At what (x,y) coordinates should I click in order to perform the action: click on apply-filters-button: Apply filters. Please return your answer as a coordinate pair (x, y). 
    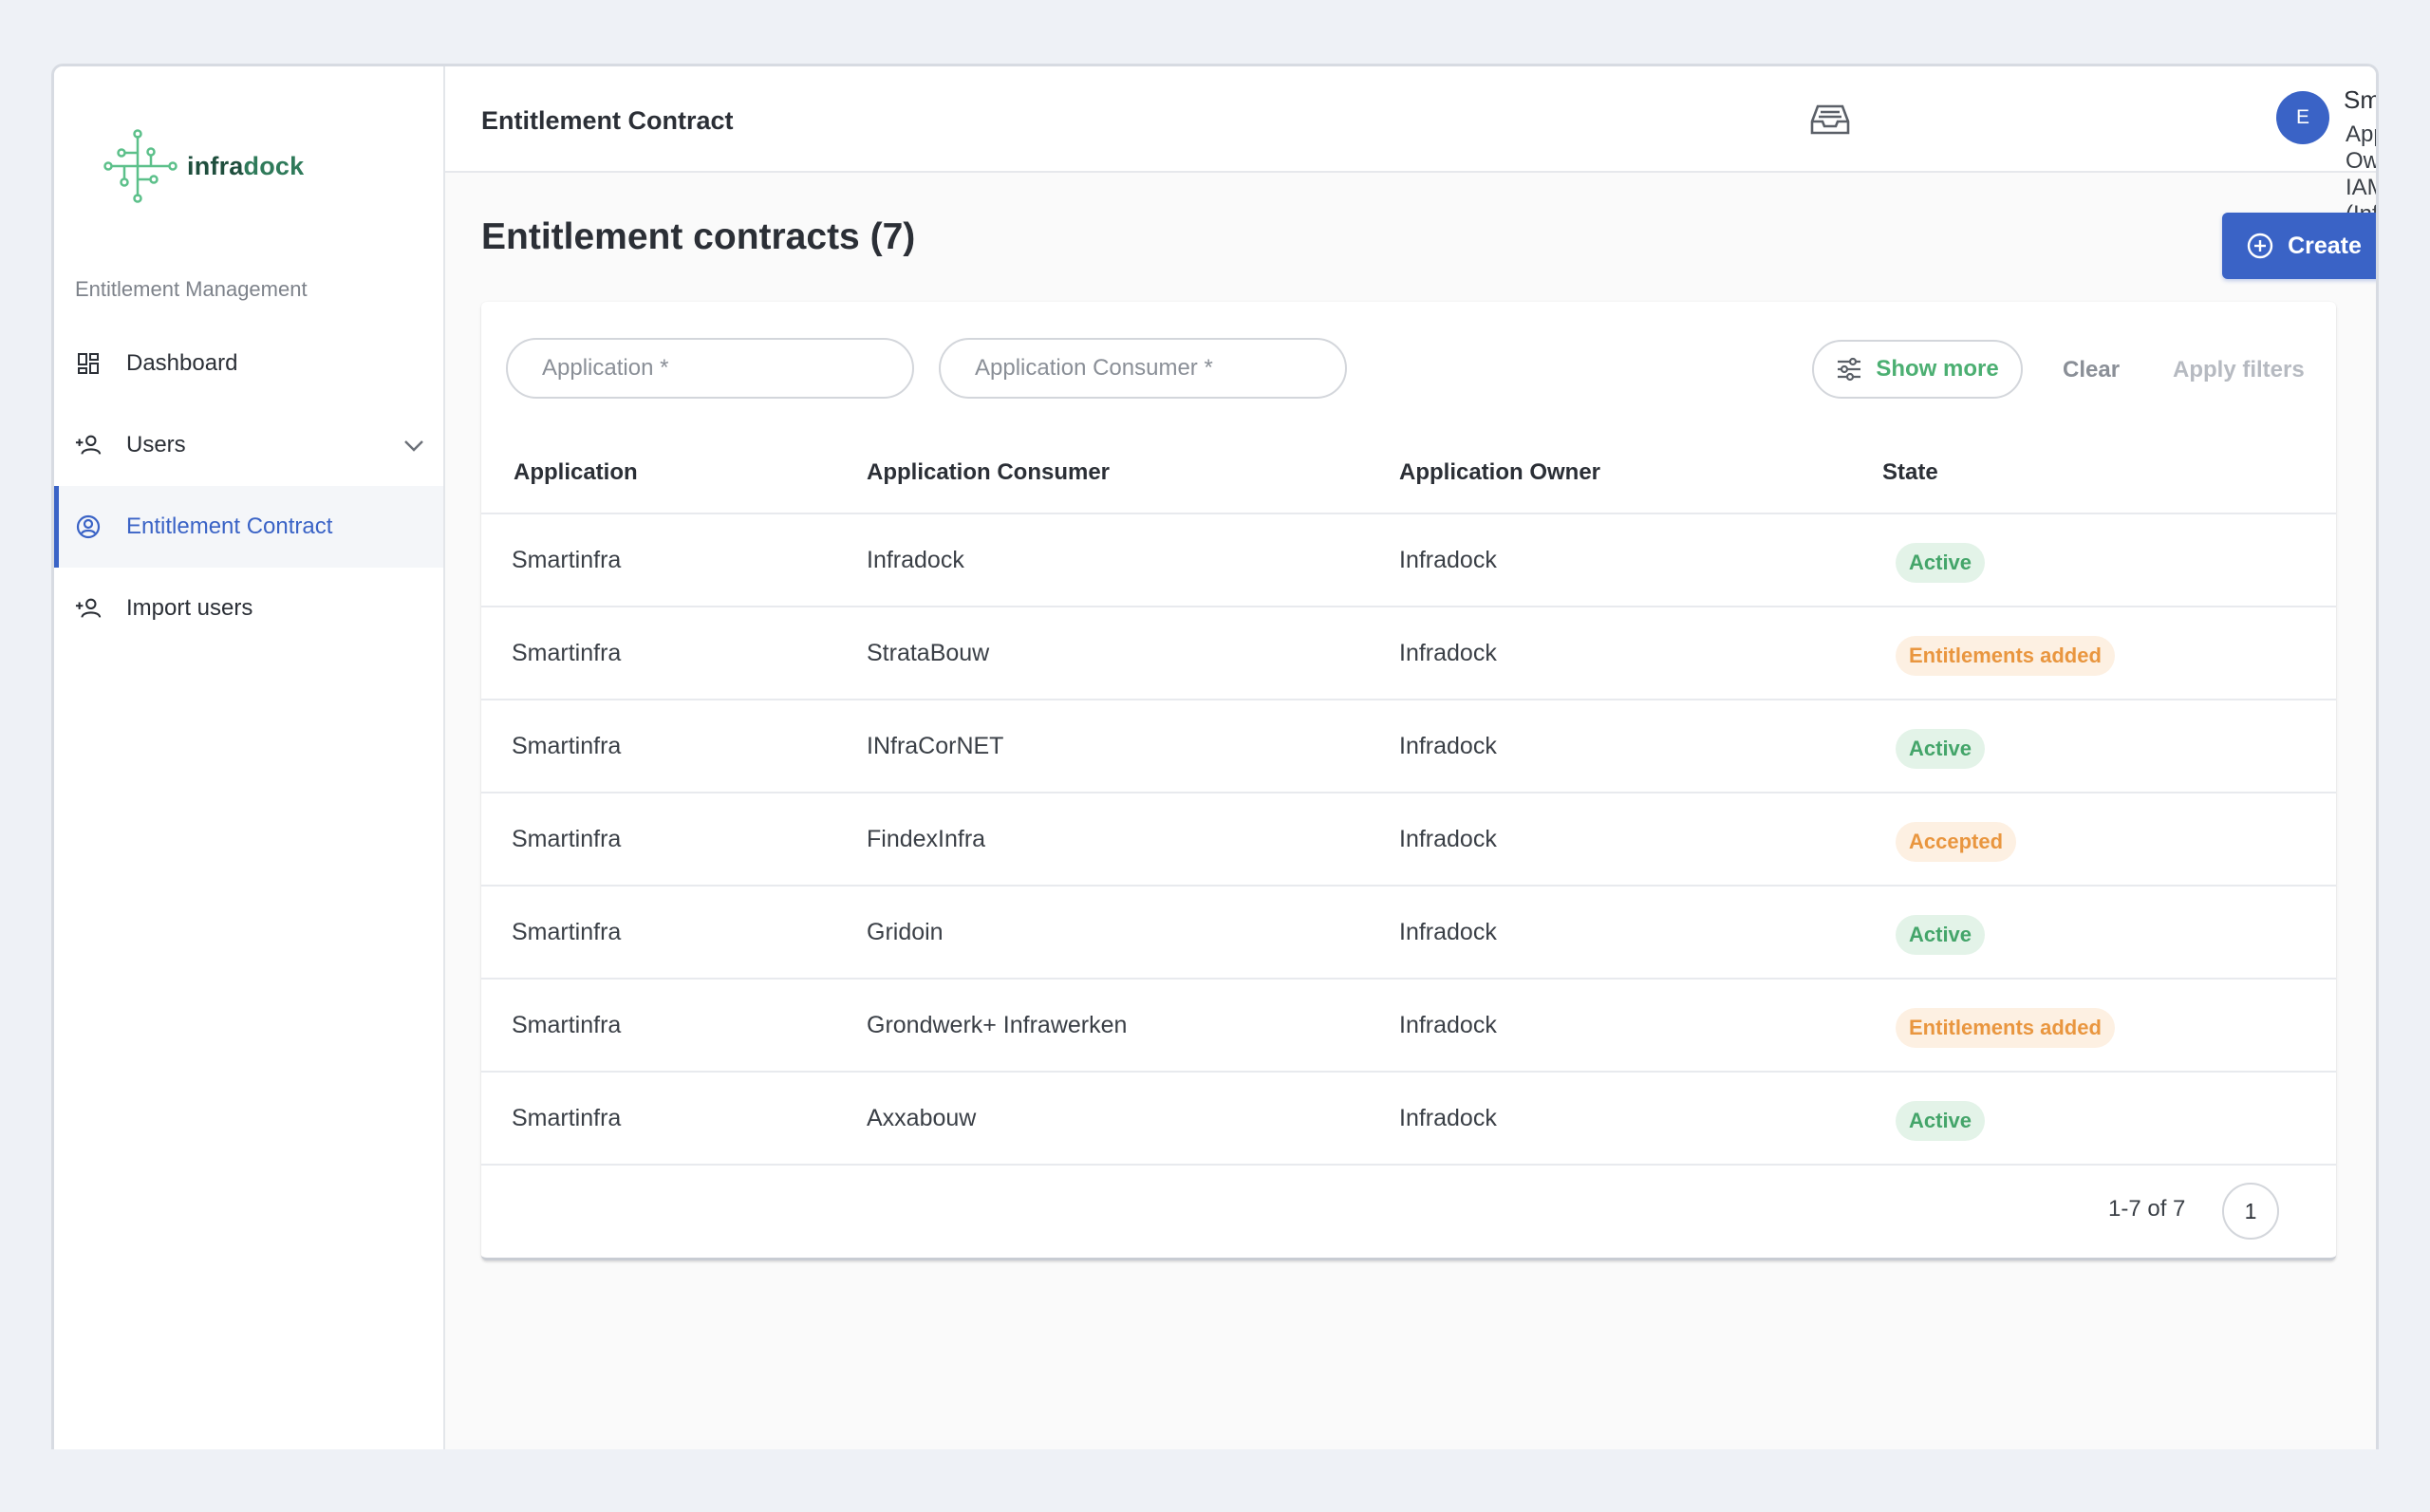
    Looking at the image, I should click on (2239, 370).